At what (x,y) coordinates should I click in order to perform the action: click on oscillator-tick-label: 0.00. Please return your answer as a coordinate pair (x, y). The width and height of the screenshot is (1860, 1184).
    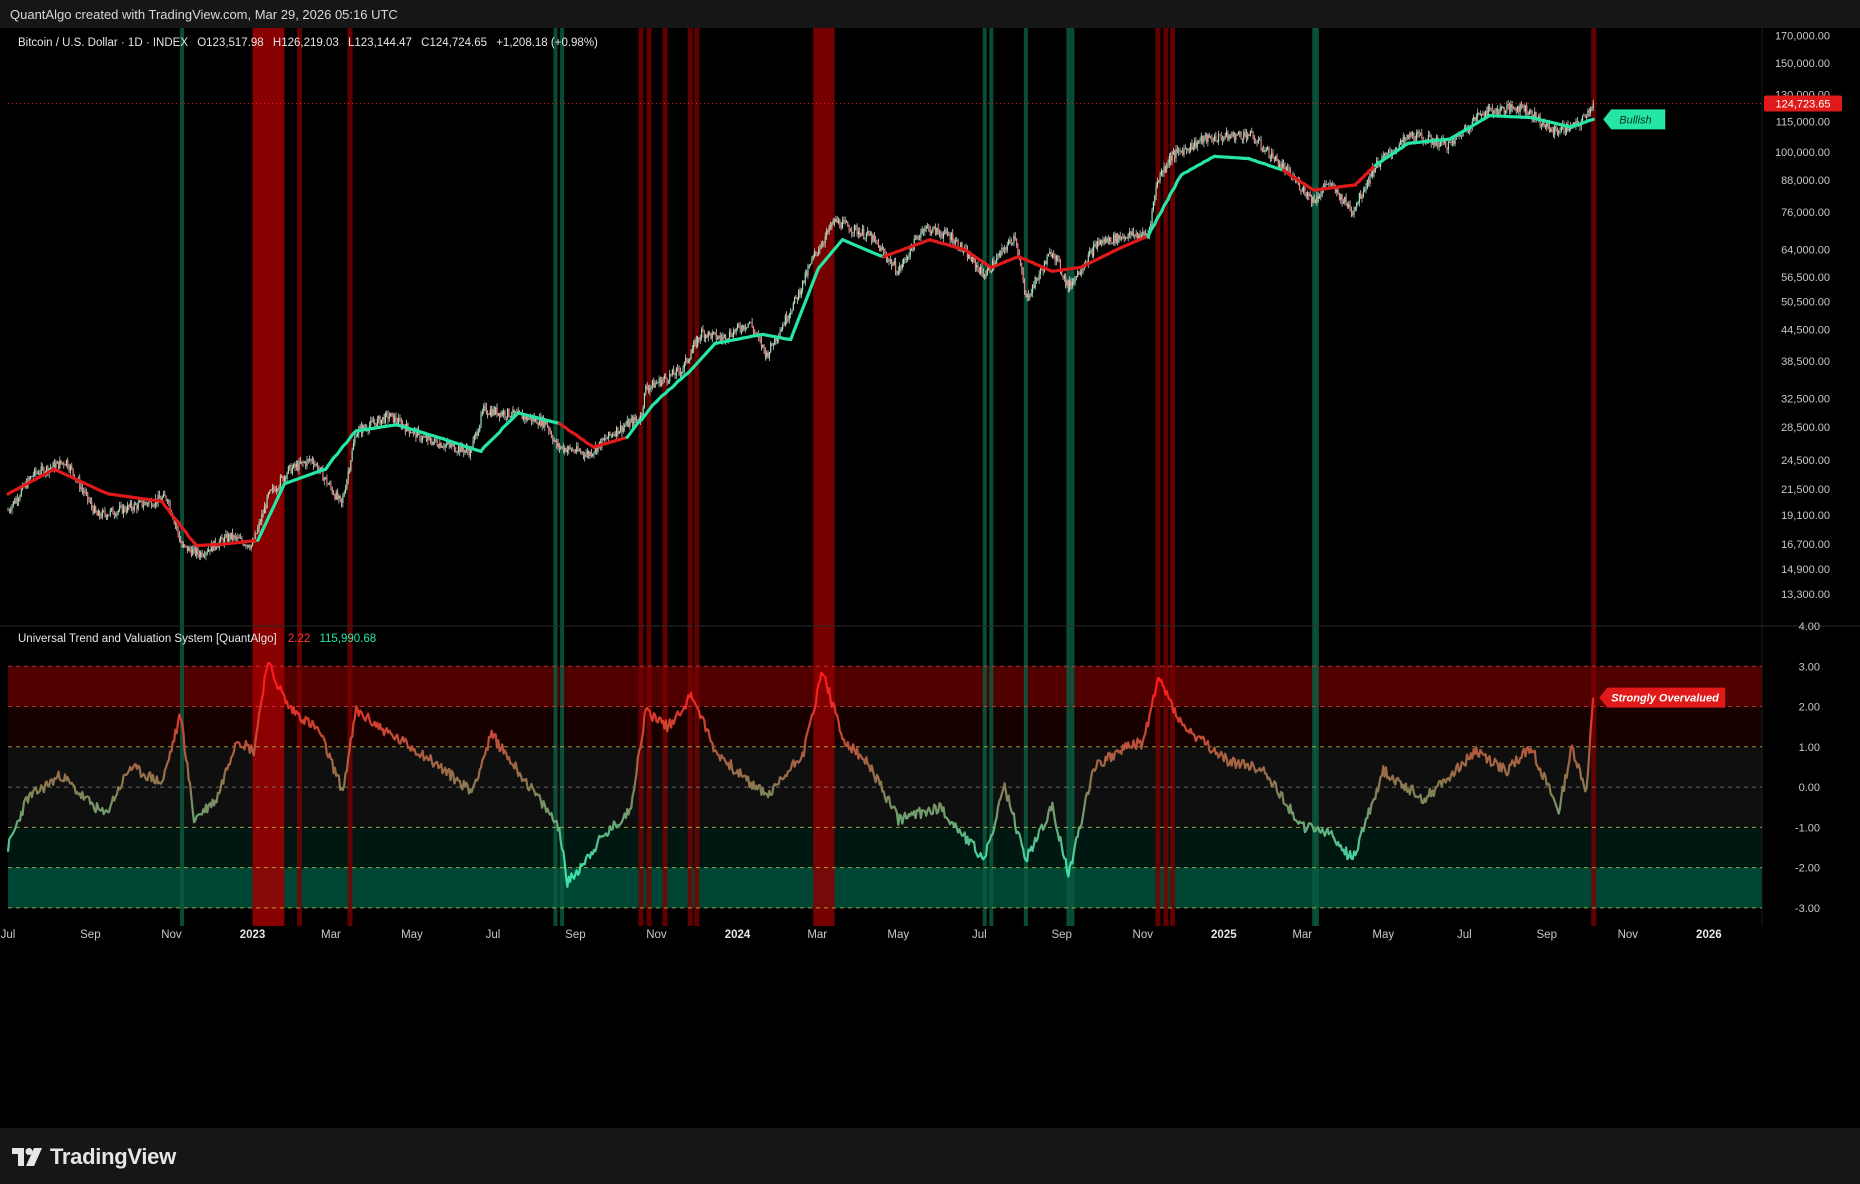
    Looking at the image, I should click on (1809, 788).